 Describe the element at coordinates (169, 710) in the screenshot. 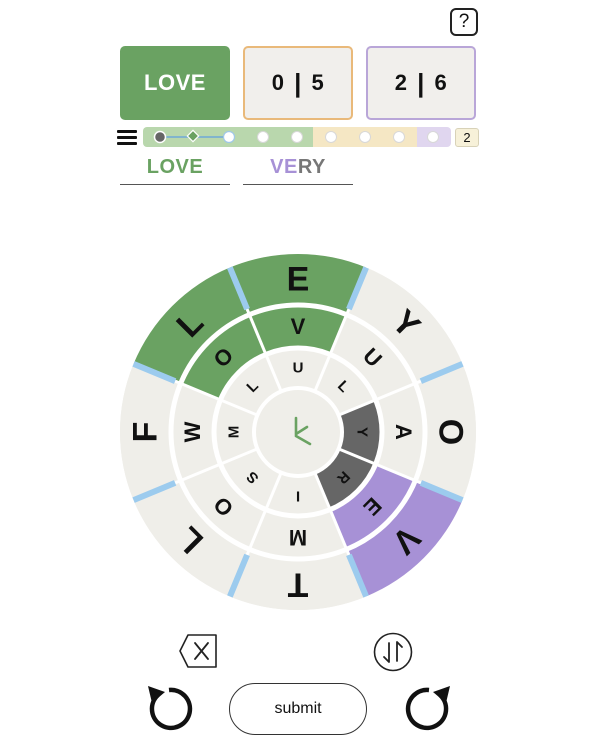

I see `rotate-ccw-icon` at that location.